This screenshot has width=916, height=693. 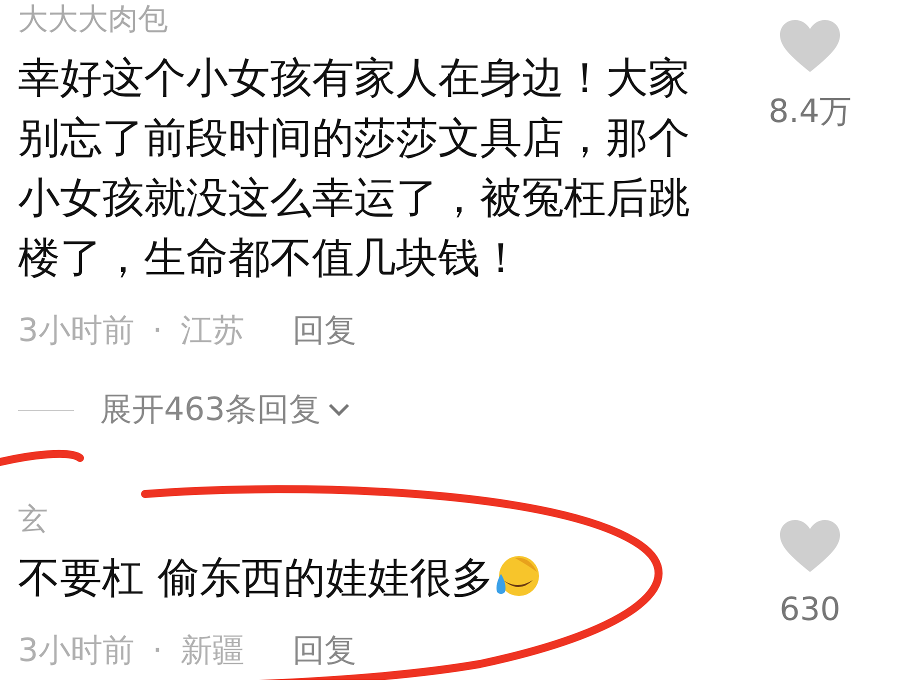 I want to click on location: 新疆, so click(x=212, y=650).